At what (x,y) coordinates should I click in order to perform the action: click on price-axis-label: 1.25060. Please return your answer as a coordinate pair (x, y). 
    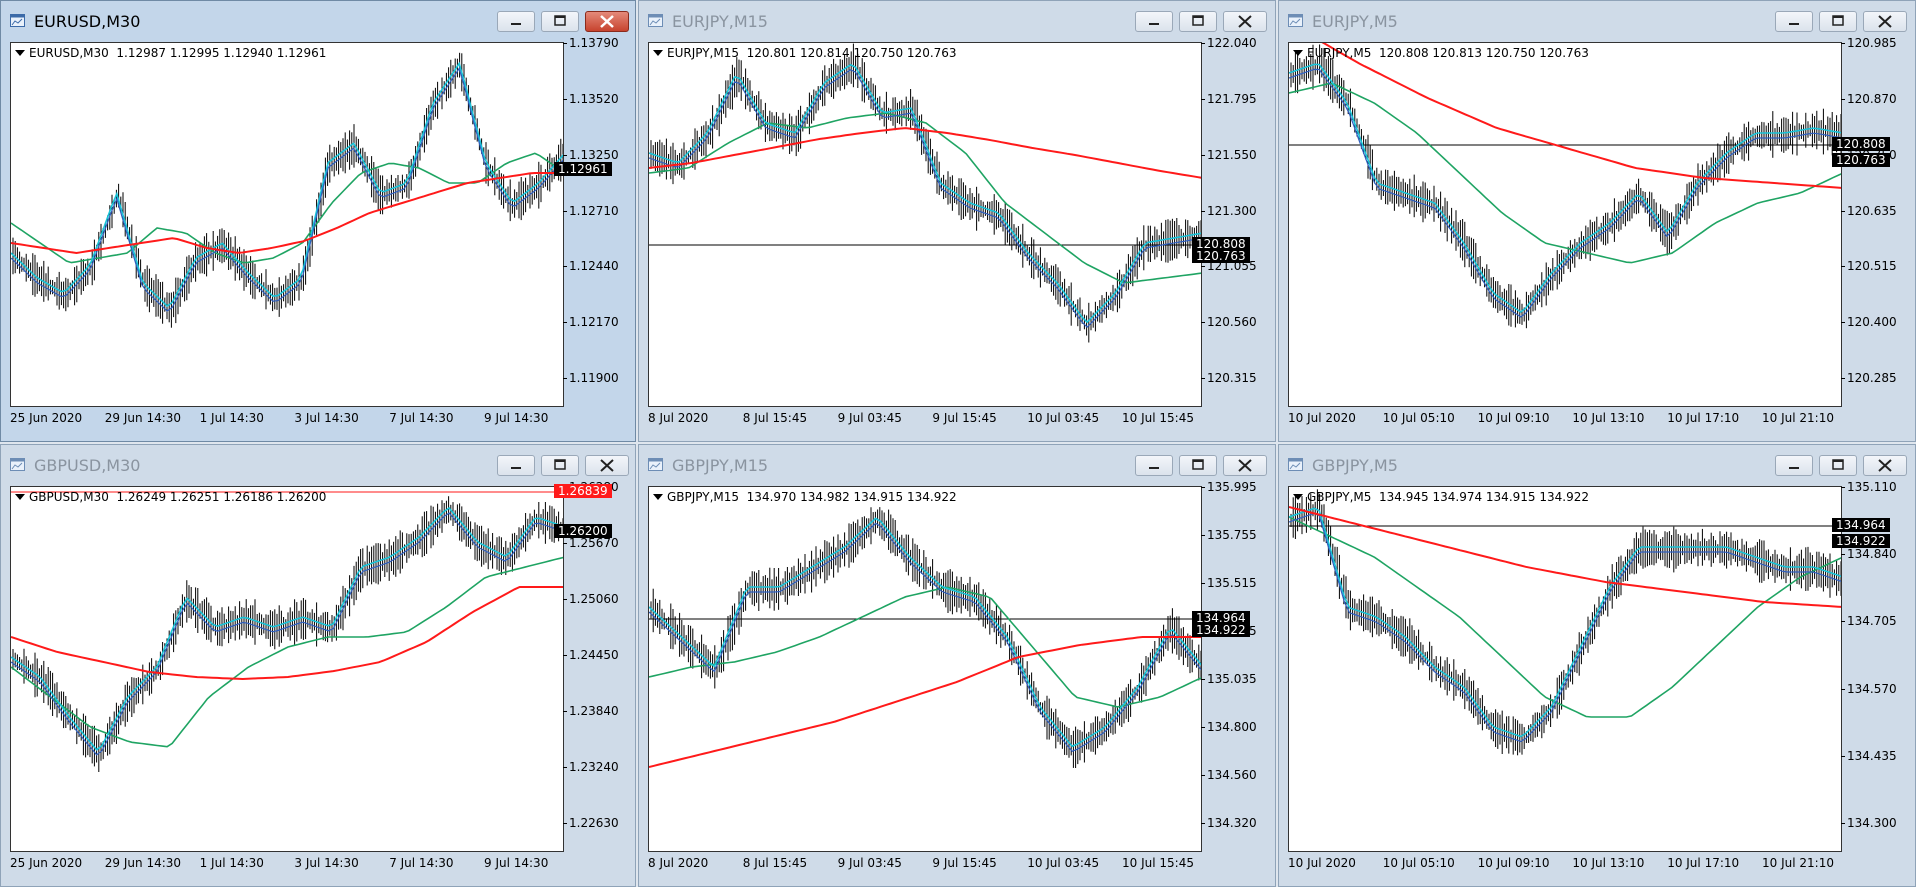
    Looking at the image, I should click on (591, 599).